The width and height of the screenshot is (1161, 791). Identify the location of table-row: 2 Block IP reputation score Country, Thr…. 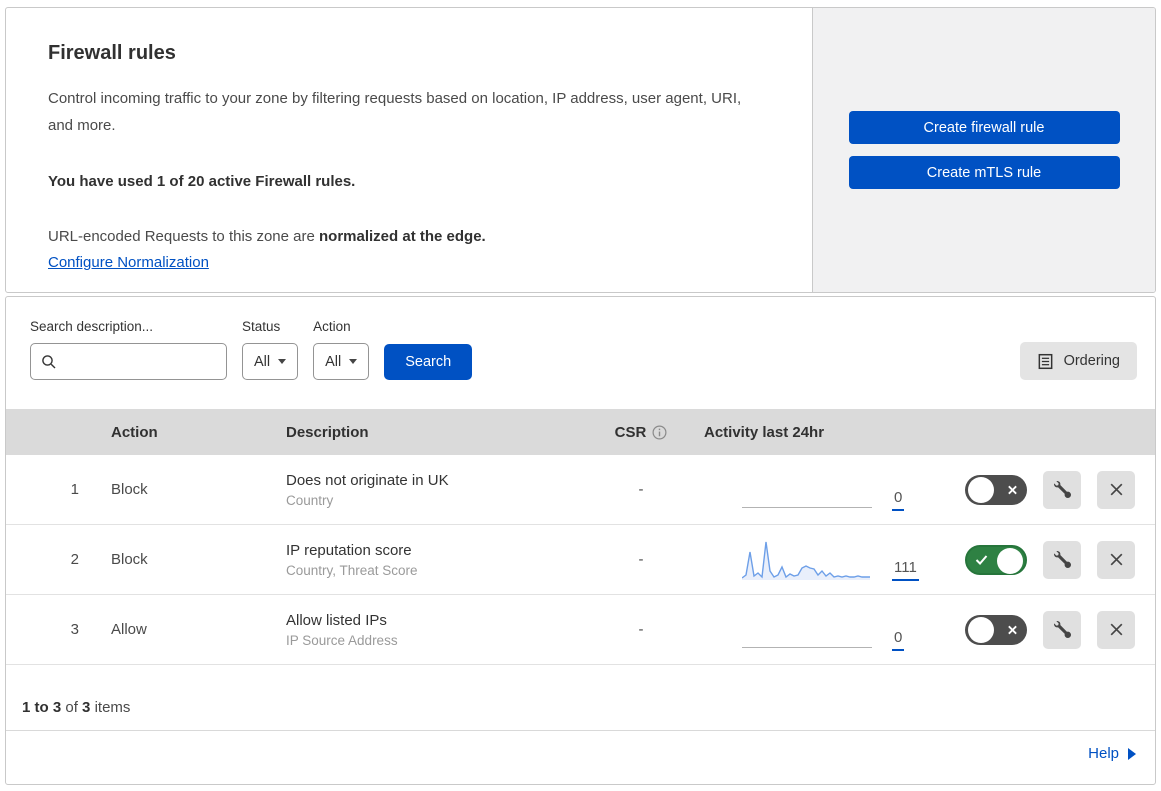
(580, 560).